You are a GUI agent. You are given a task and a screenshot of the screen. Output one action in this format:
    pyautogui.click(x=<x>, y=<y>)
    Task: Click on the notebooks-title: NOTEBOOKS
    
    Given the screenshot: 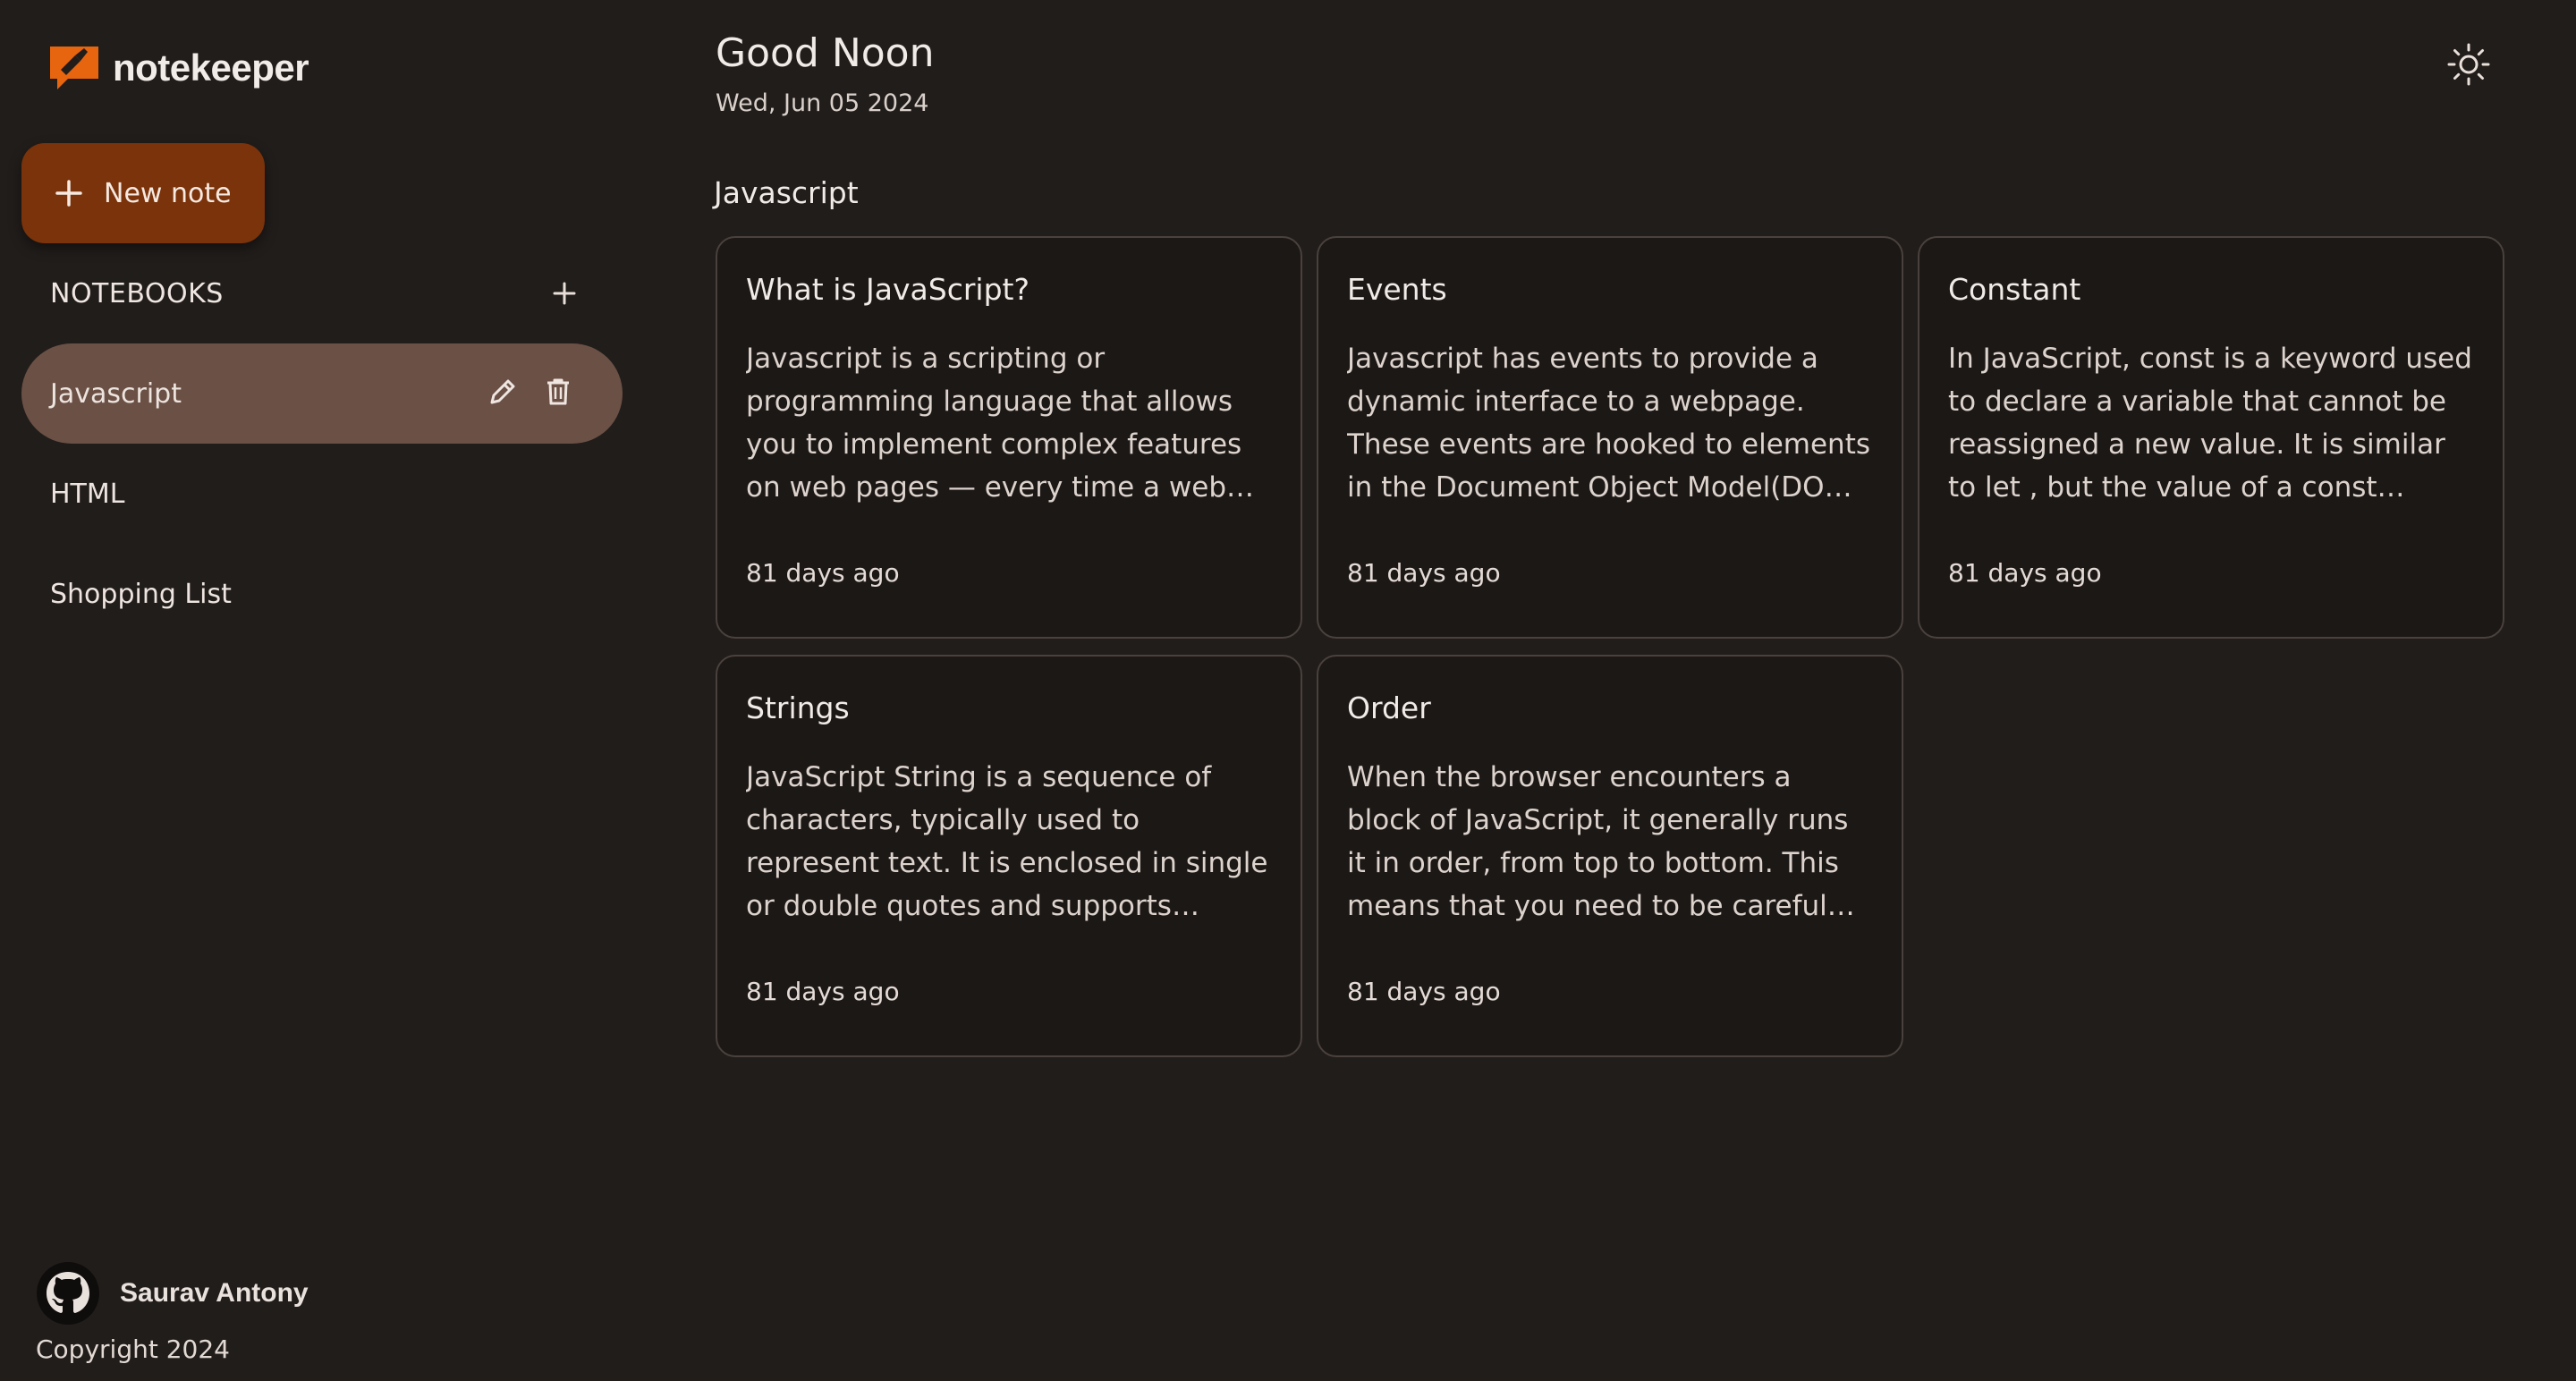 What is the action you would take?
    pyautogui.click(x=137, y=293)
    